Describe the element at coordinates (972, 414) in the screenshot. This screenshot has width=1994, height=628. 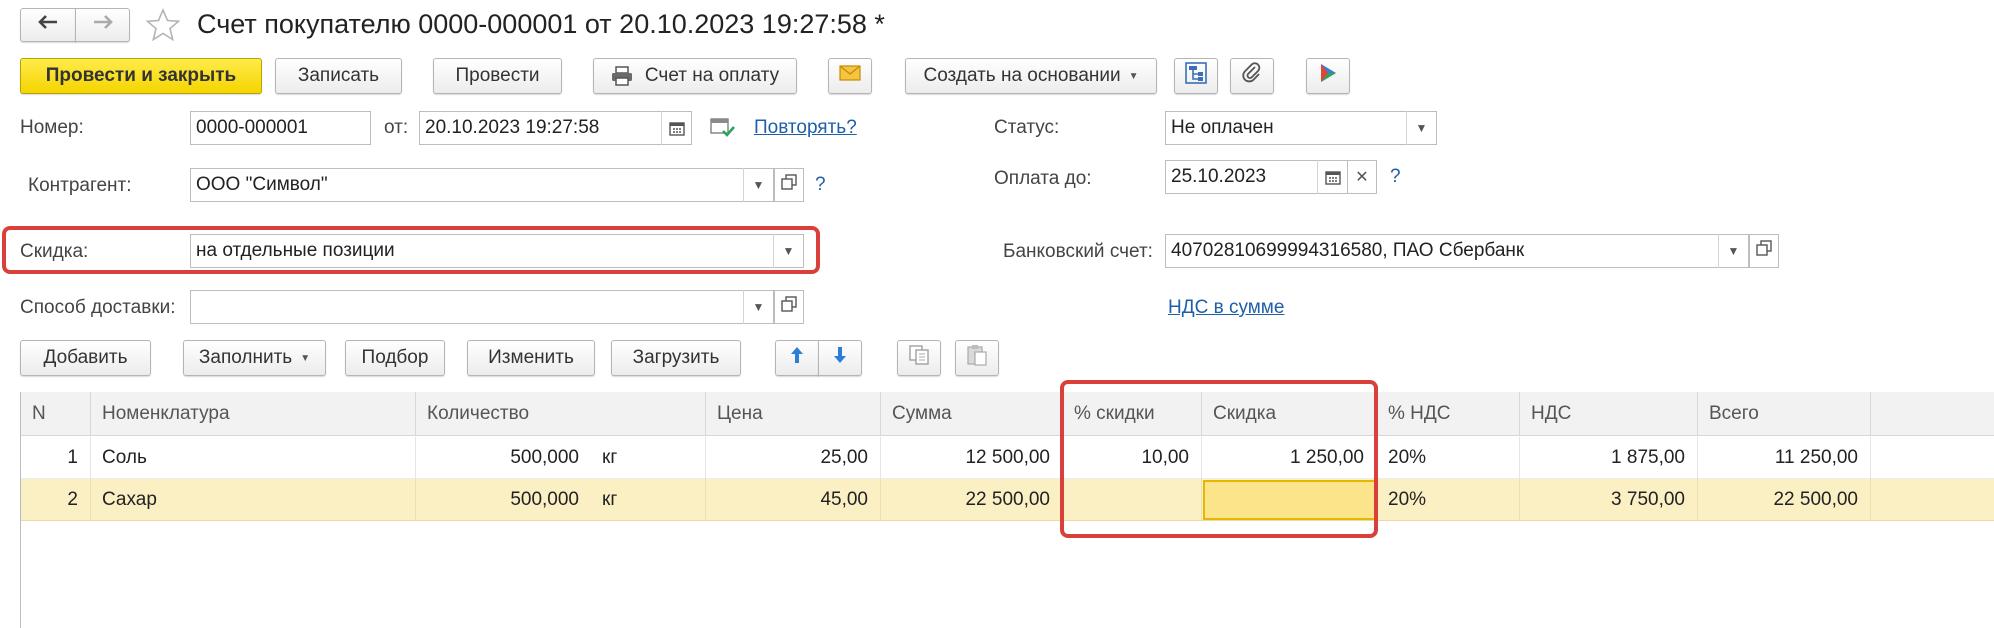
I see `col-header-sum: Сумма` at that location.